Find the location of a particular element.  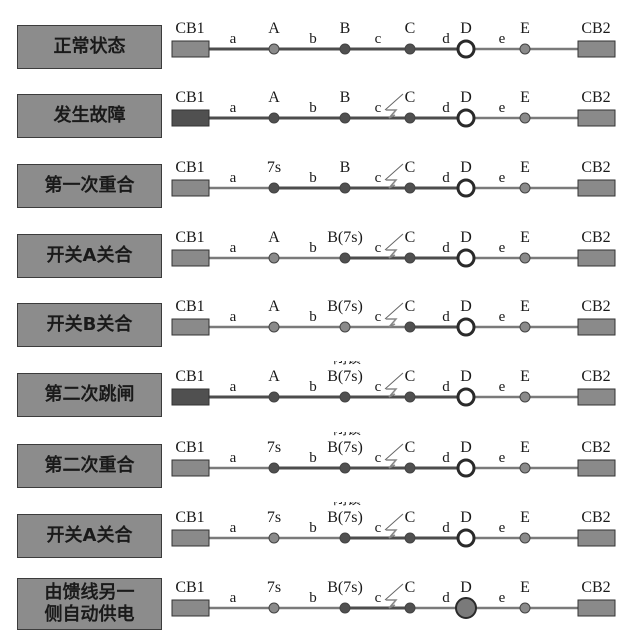

node-label: B is located at coordinates (345, 28).